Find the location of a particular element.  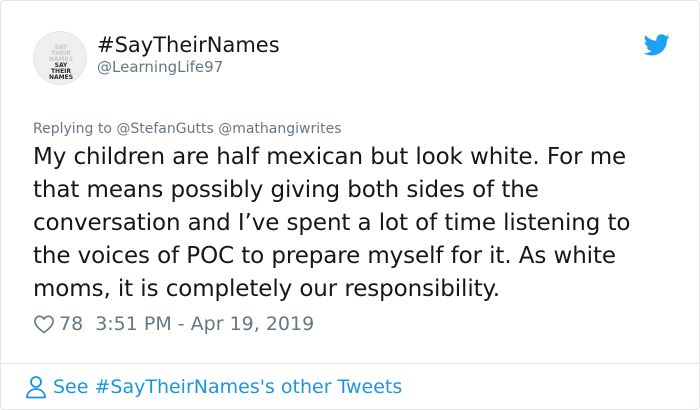

twitter-bird-icon is located at coordinates (657, 45).